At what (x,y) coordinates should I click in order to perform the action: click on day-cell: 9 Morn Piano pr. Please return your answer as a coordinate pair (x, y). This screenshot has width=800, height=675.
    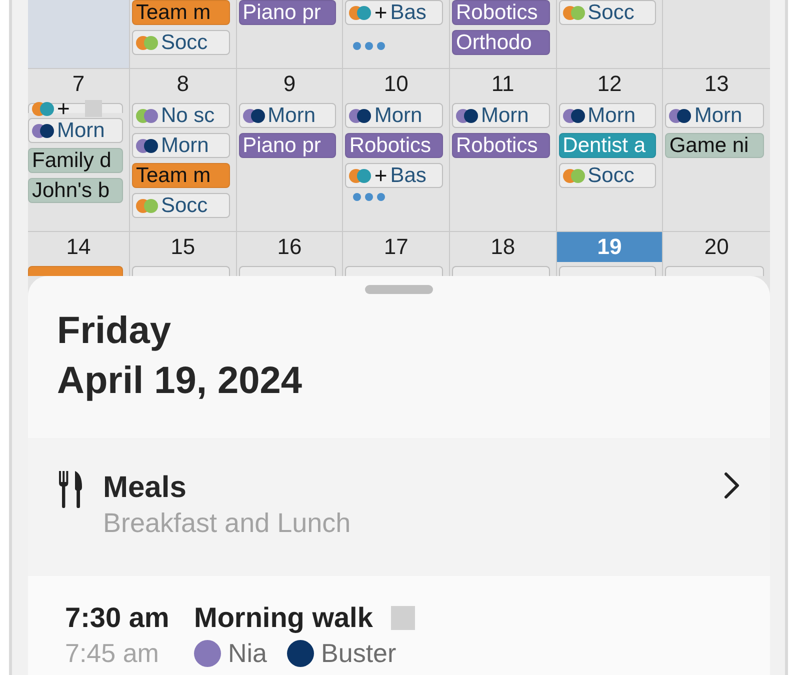
    Looking at the image, I should click on (290, 150).